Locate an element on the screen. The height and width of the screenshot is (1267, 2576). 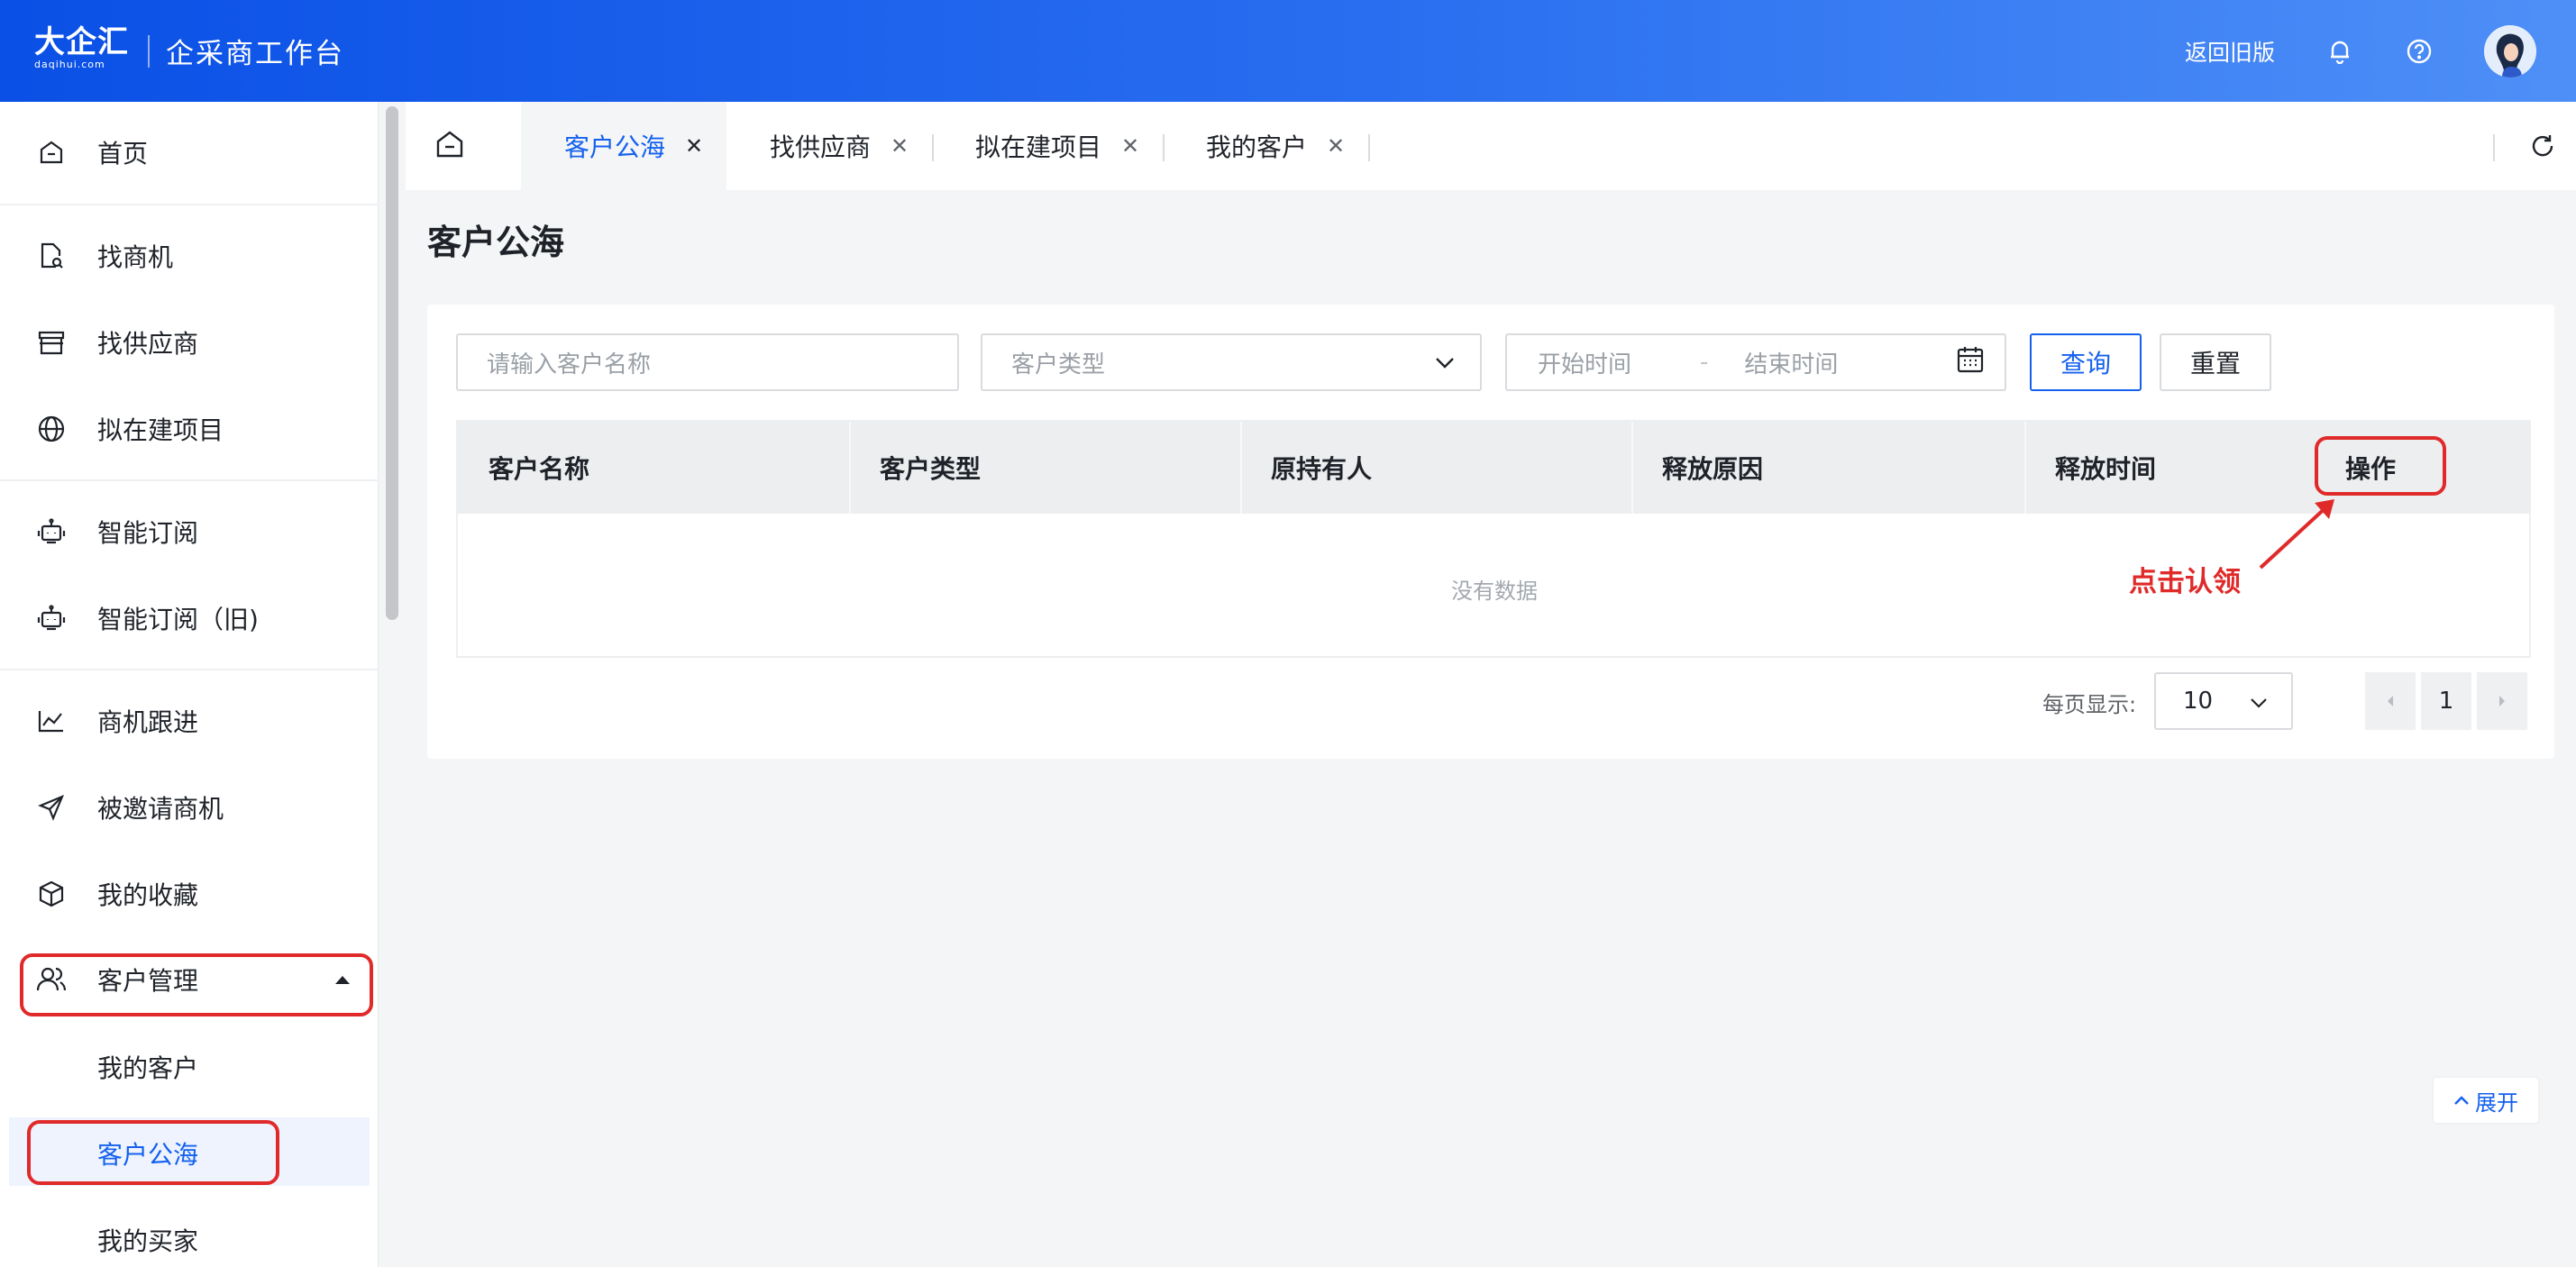
date-range-picker: 开始时间 - 结束时间 is located at coordinates (1755, 362).